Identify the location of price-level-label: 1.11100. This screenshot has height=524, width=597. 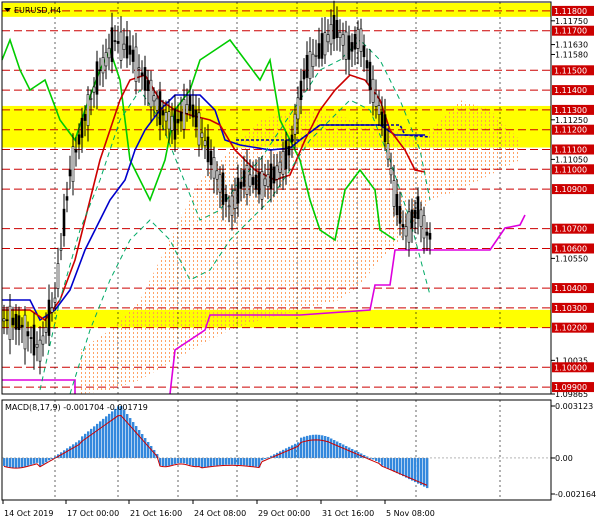
(570, 149).